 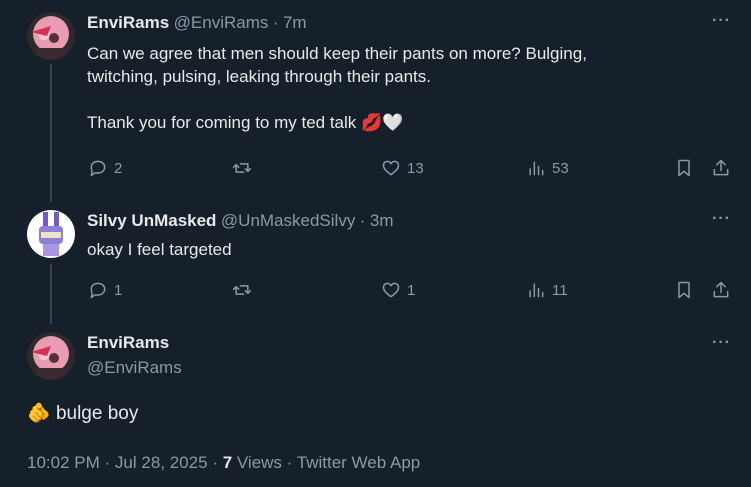 I want to click on display-name: Silvy UnMasked, so click(x=151, y=220).